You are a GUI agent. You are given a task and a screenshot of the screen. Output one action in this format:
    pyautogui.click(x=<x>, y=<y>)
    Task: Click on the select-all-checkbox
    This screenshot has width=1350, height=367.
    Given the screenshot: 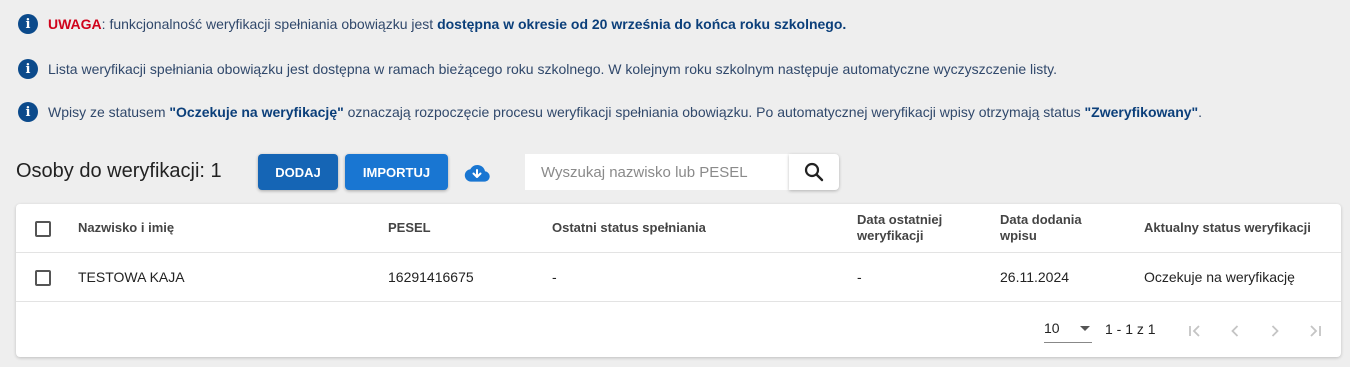 What is the action you would take?
    pyautogui.click(x=43, y=229)
    